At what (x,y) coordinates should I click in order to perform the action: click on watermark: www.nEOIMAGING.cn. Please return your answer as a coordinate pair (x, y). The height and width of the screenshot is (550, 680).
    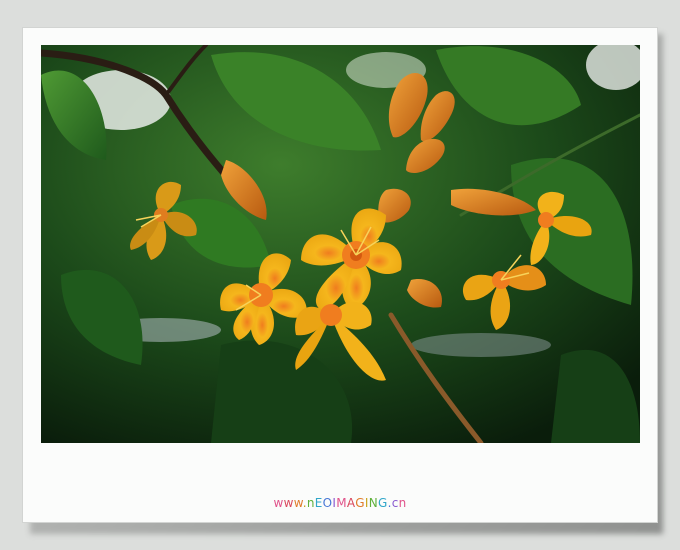
    Looking at the image, I should click on (340, 503).